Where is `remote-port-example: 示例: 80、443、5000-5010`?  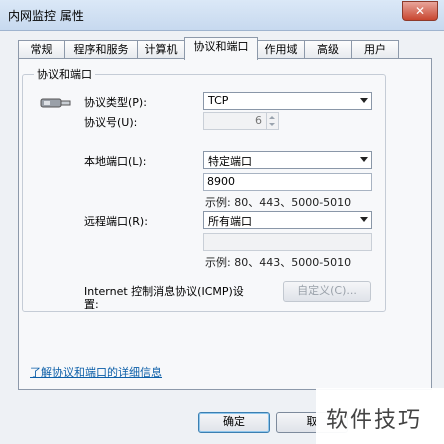 remote-port-example: 示例: 80、443、5000-5010 is located at coordinates (278, 262).